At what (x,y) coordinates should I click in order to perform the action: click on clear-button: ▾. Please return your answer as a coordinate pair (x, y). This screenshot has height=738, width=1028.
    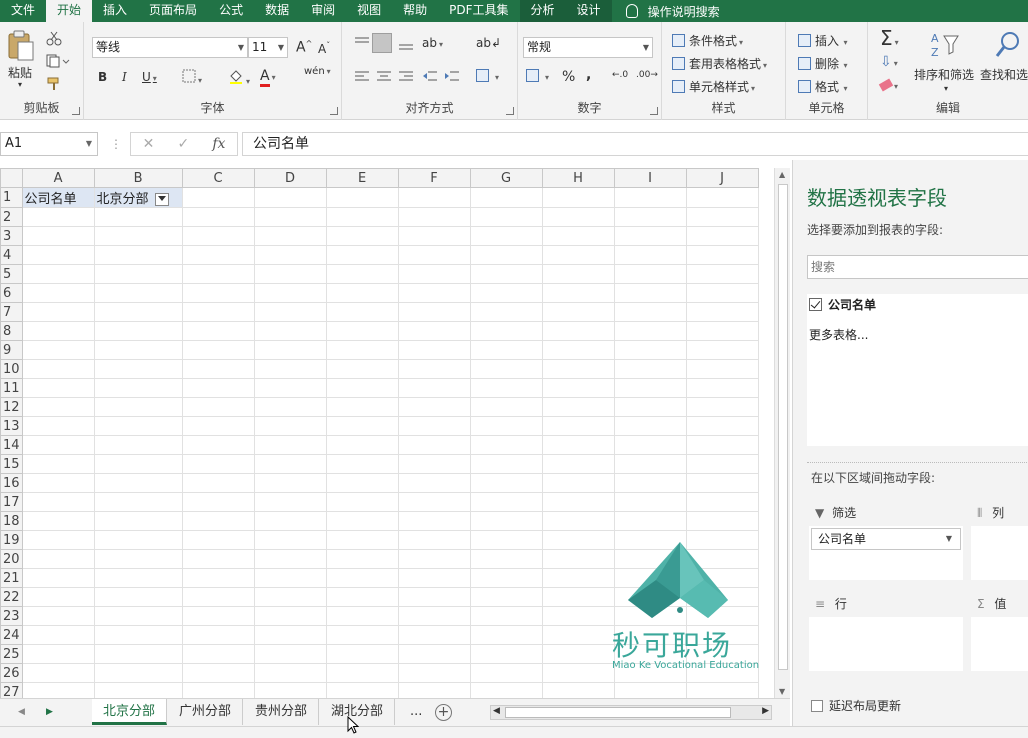
    Looking at the image, I should click on (888, 85).